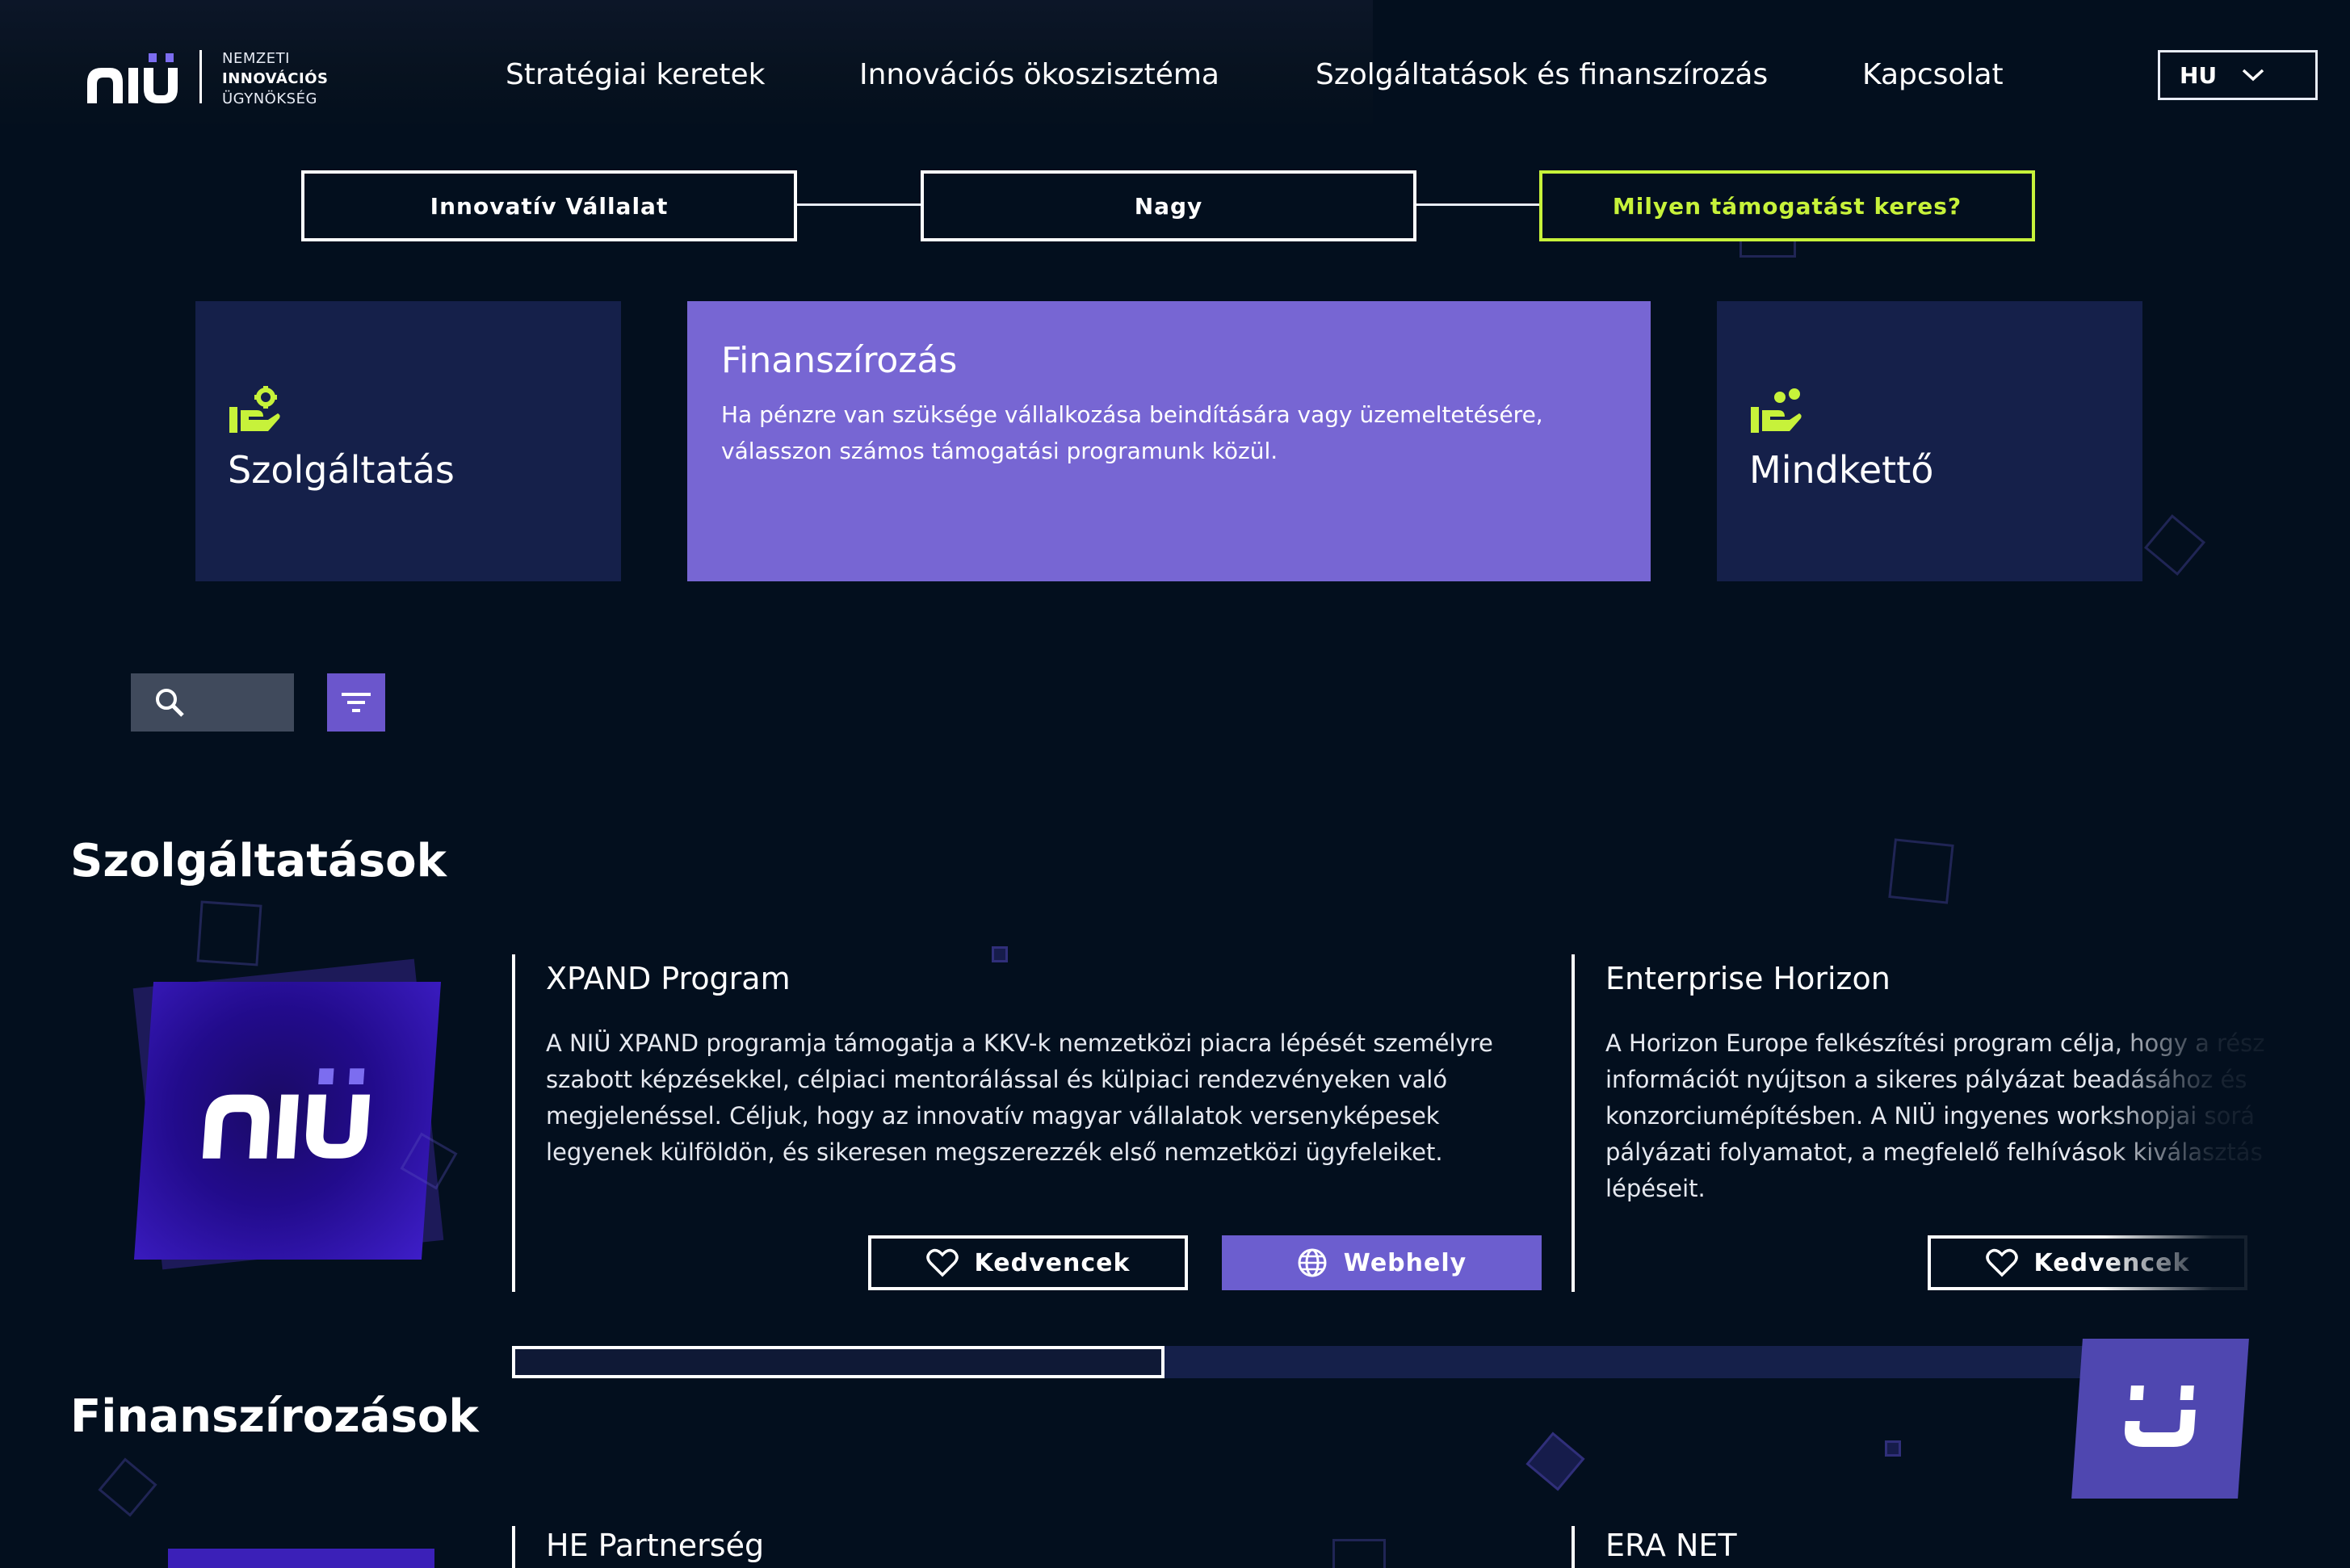 The image size is (2350, 1568). I want to click on website-button-label: Webhely, so click(1405, 1262).